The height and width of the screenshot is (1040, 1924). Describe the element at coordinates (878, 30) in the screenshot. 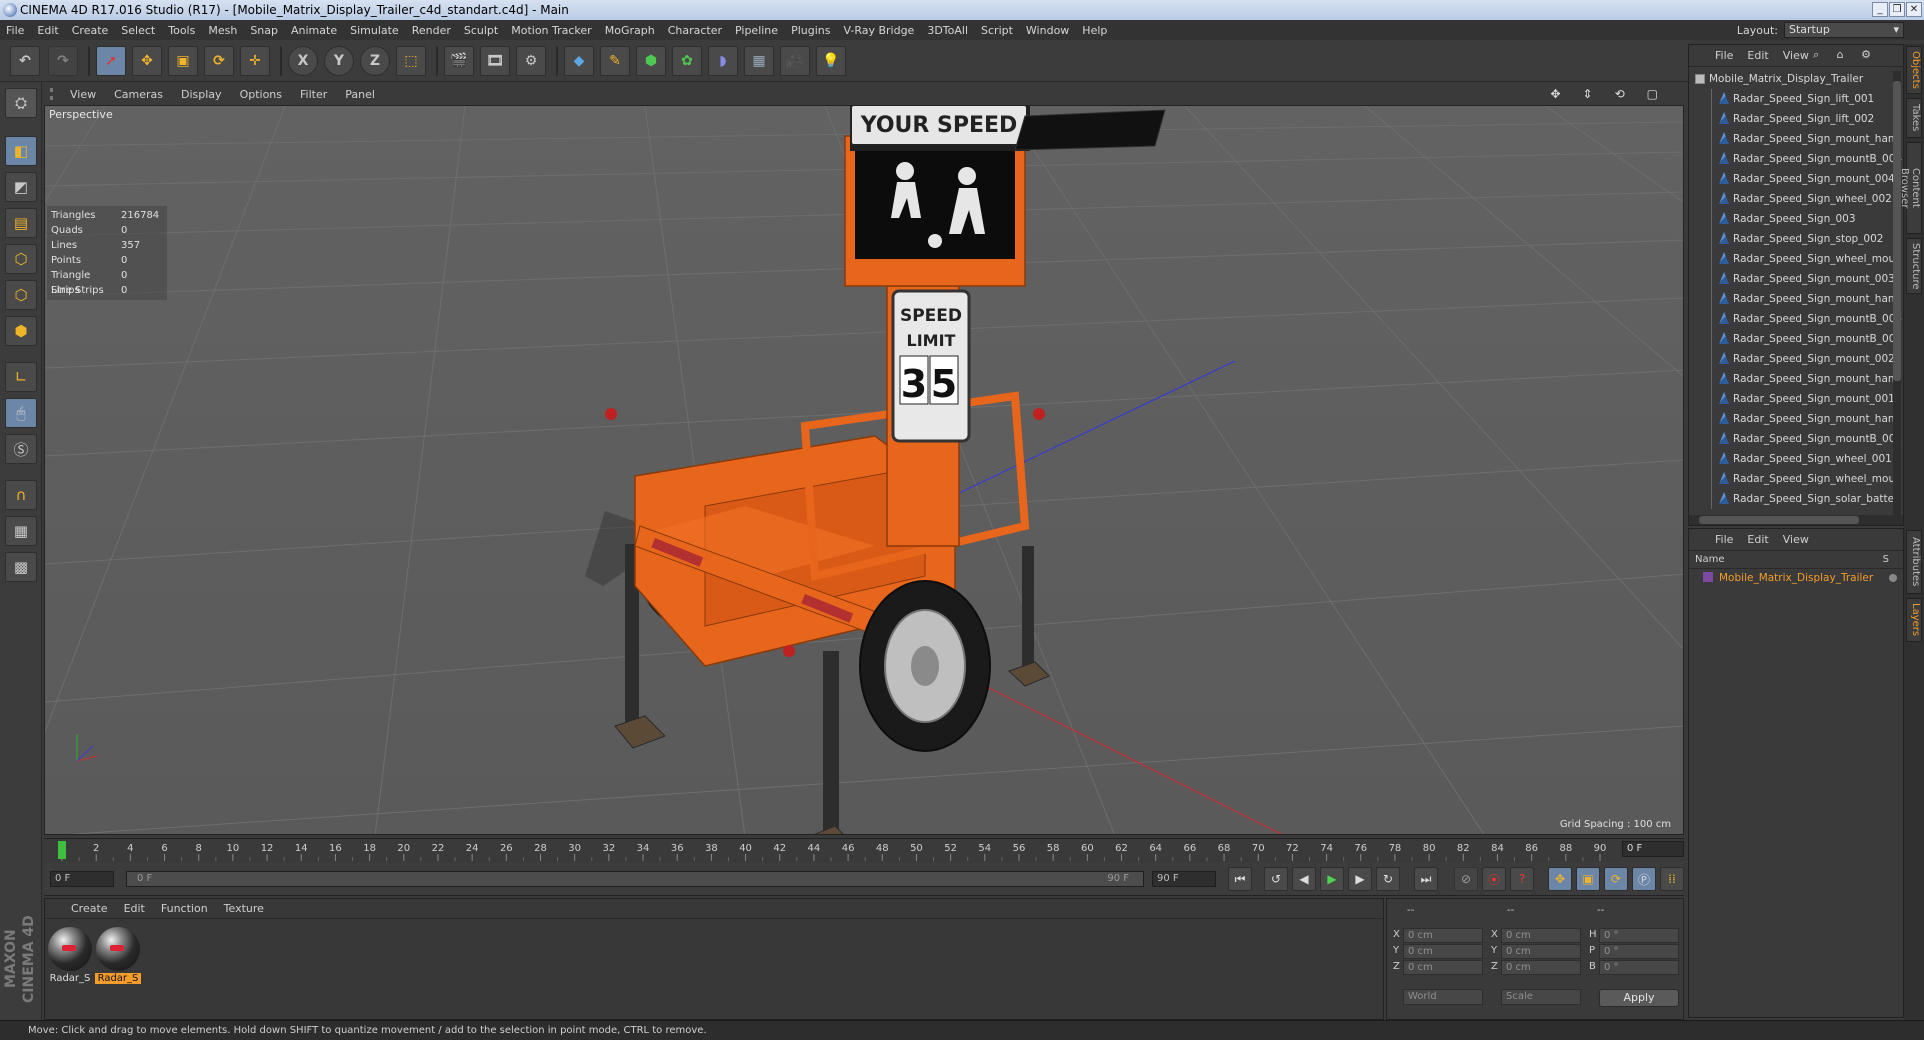

I see `menu-vray-bridge: V-Ray Bridge` at that location.